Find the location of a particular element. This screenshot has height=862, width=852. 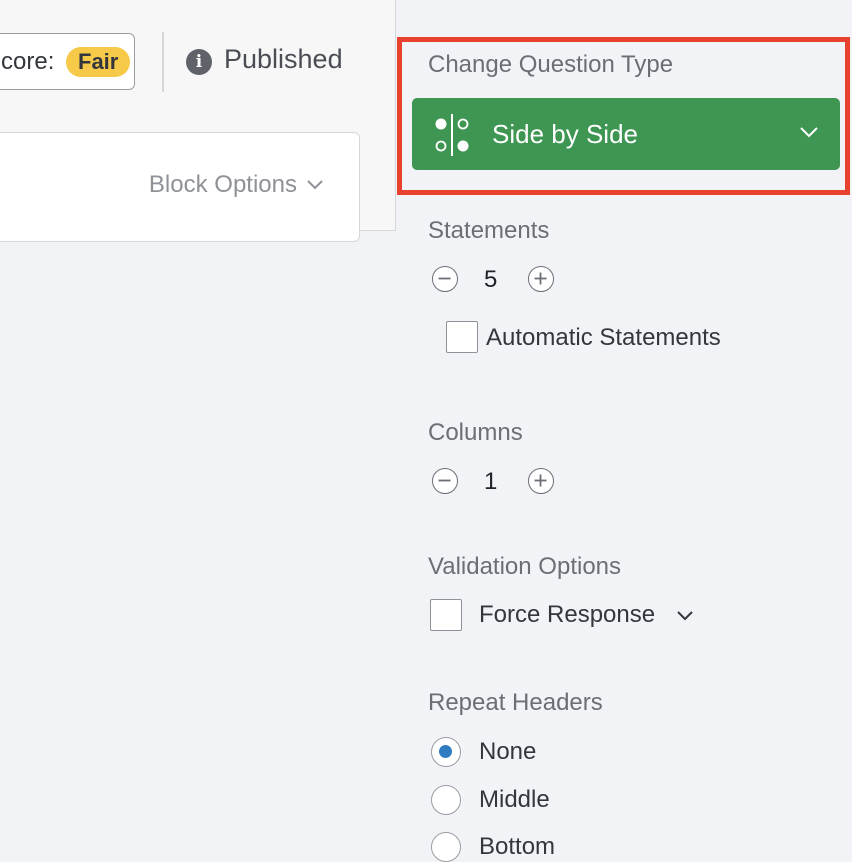

statements-decrement-button is located at coordinates (445, 279).